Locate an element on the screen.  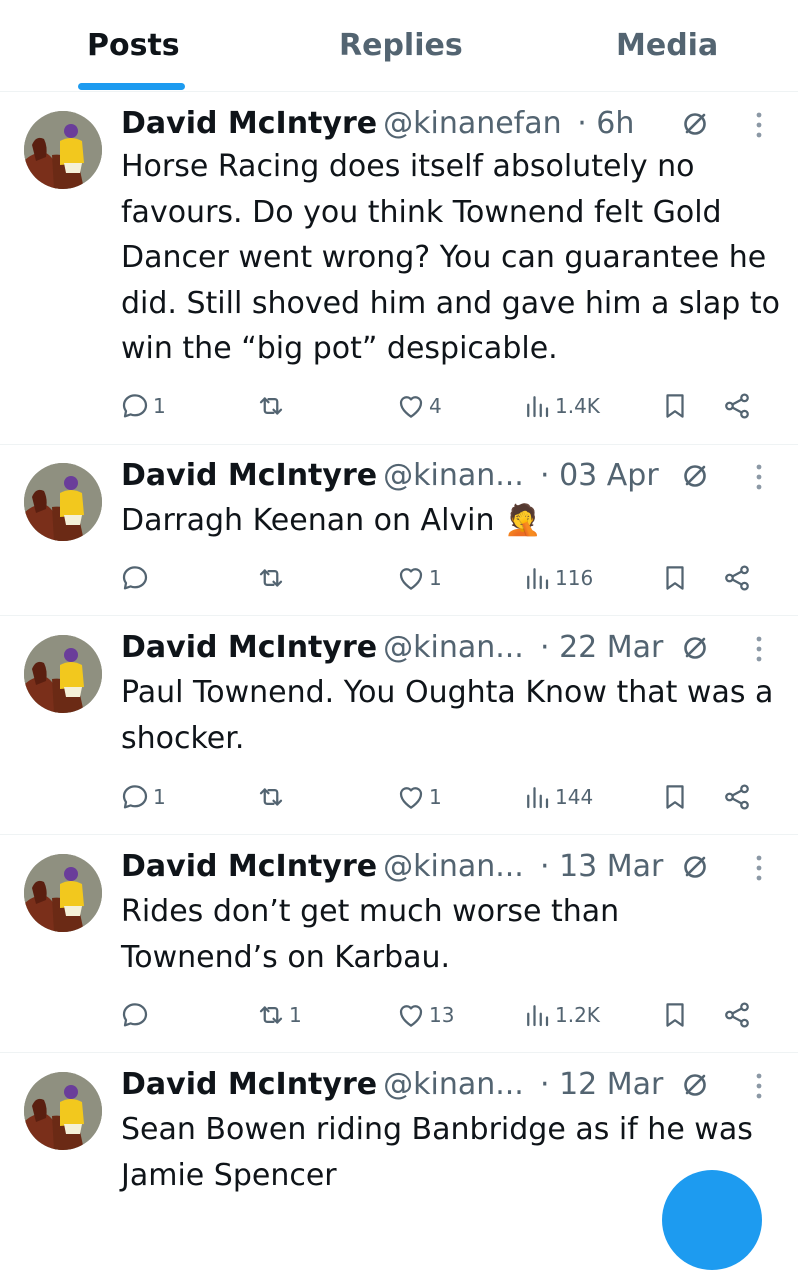
post-header: David McIntyre @kinanefan · 6h is located at coordinates (411, 124).